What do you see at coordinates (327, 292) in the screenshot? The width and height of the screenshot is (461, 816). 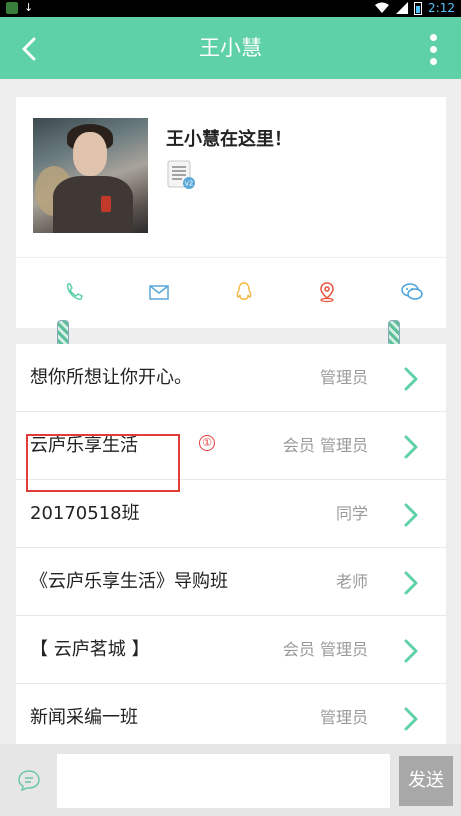 I see `location-icon` at bounding box center [327, 292].